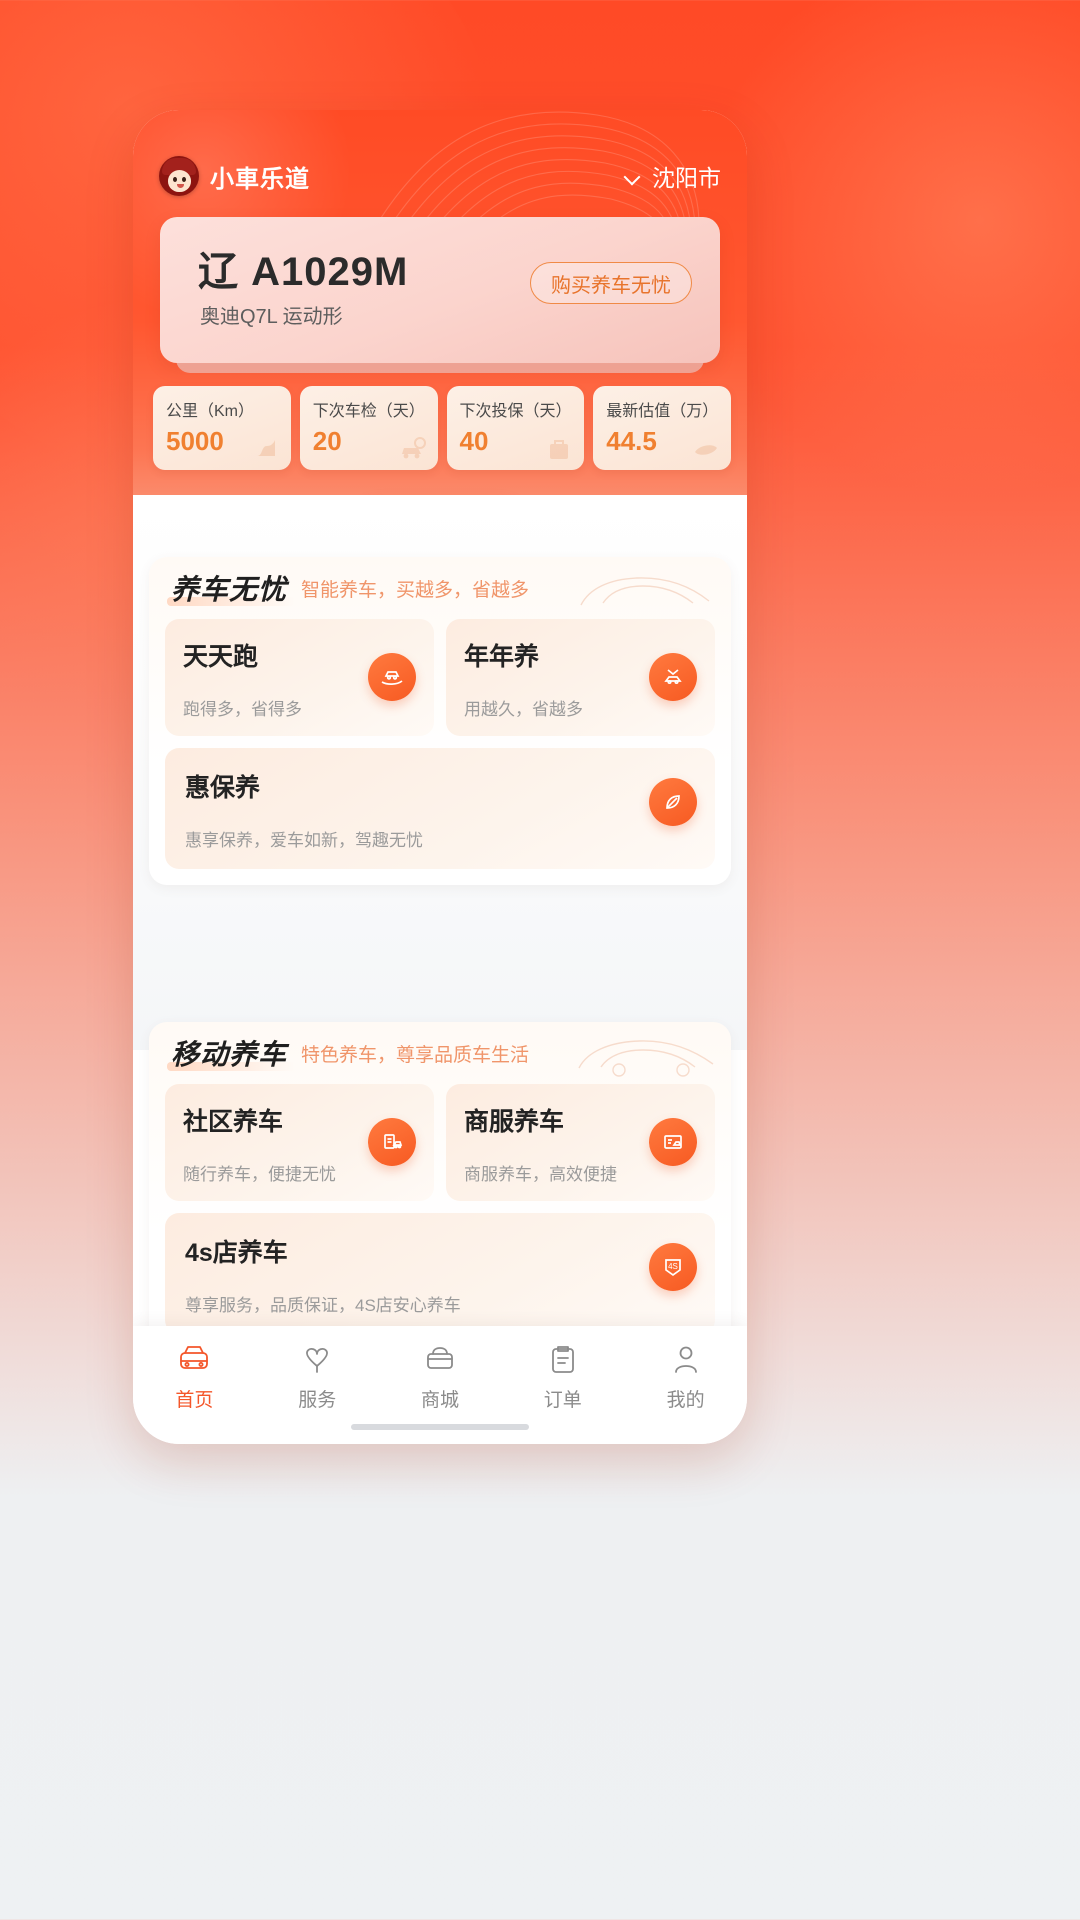 This screenshot has width=1080, height=1920. I want to click on city-label: 沈阳市, so click(686, 178).